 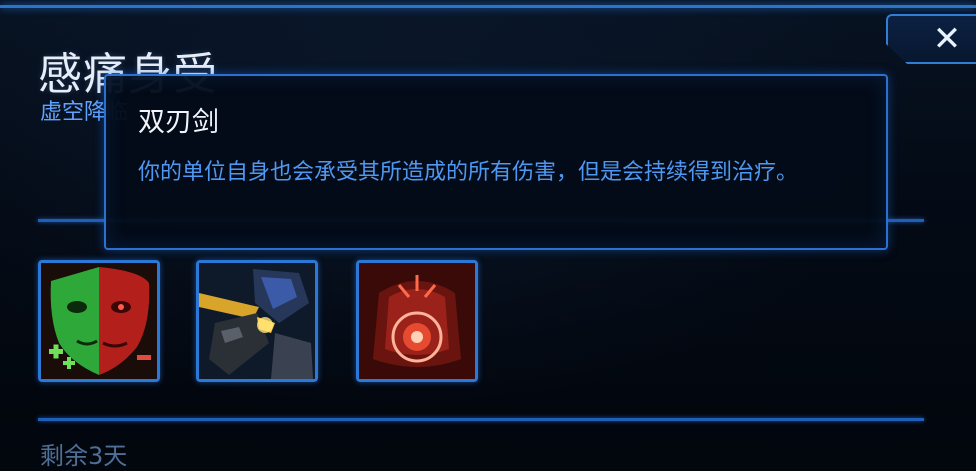 What do you see at coordinates (468, 172) in the screenshot?
I see `tooltip-description: 你的单位自身也会承受其所造成的所有伤害，但是会持续得到治疗。` at bounding box center [468, 172].